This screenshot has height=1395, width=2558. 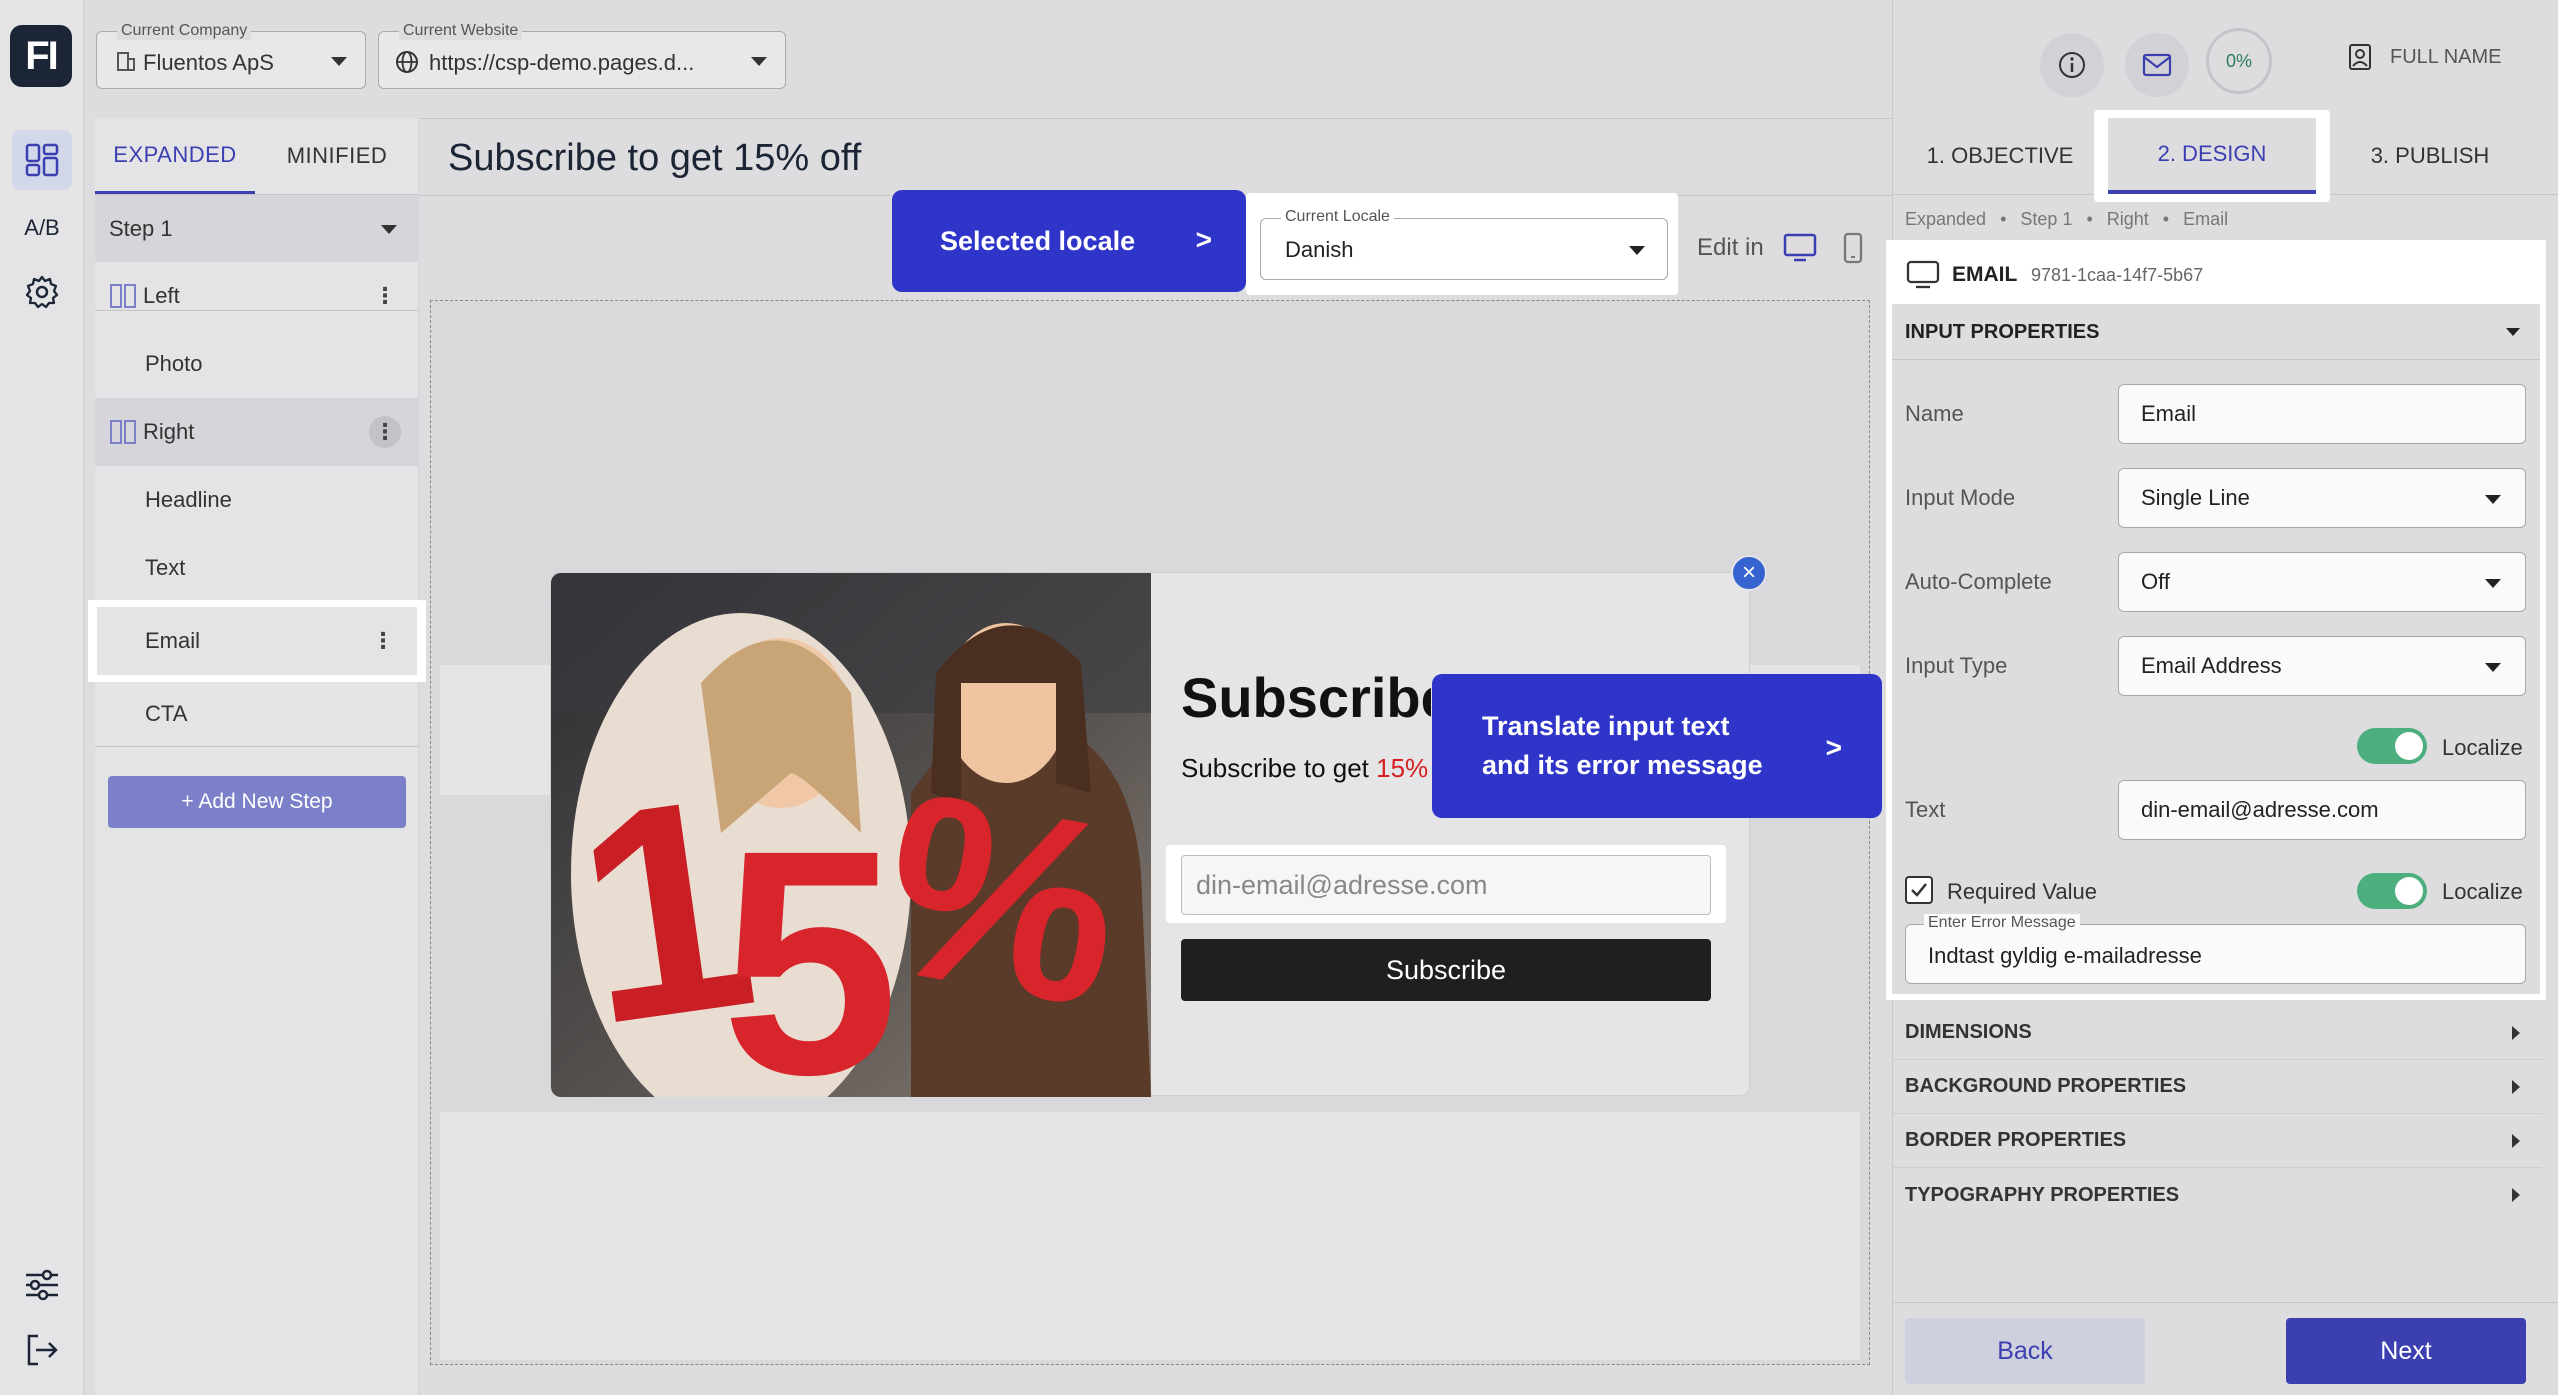 I want to click on section-background: BACKGROUND PROPERTIES, so click(x=2217, y=1087).